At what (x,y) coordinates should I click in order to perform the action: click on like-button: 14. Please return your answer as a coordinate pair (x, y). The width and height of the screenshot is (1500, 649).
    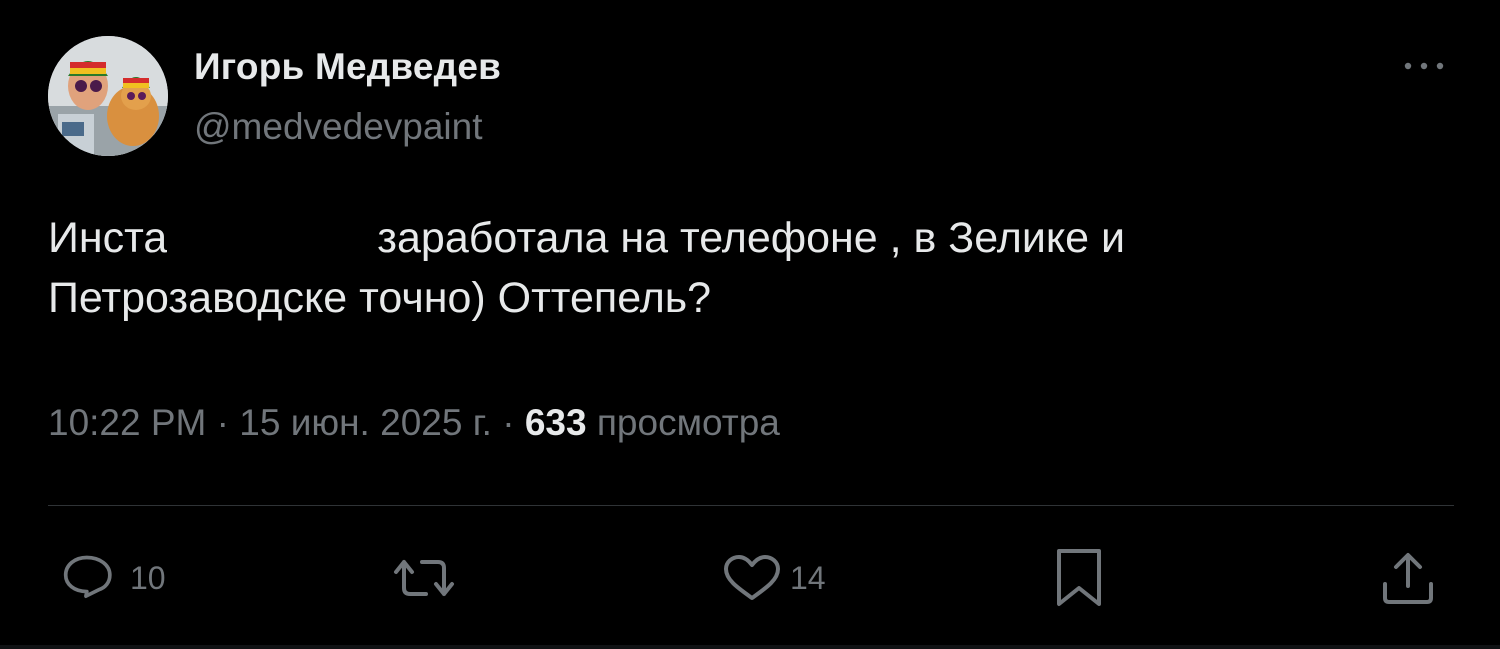
    Looking at the image, I should click on (774, 578).